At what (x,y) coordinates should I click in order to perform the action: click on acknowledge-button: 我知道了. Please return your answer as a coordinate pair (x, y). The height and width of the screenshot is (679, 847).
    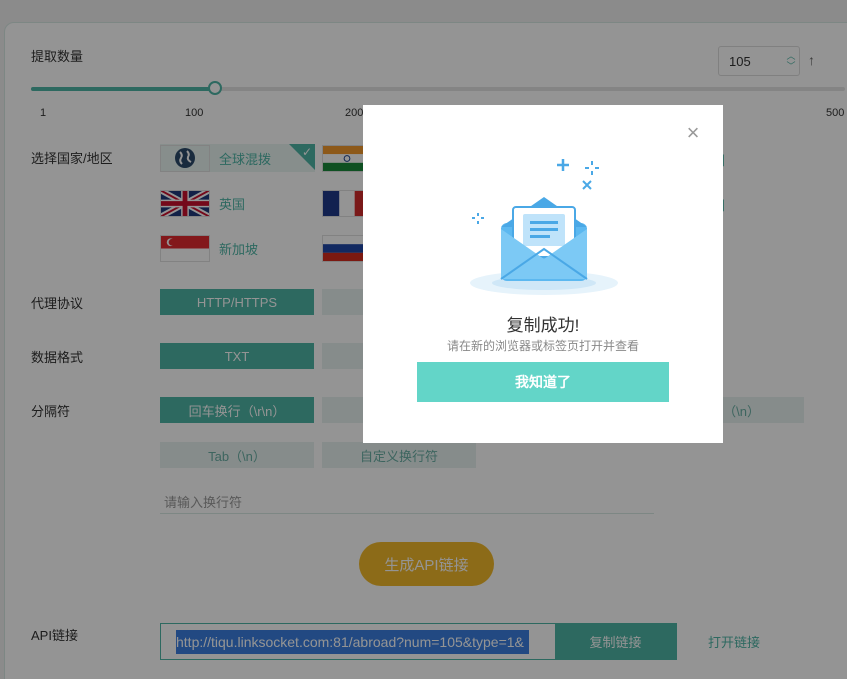
    Looking at the image, I should click on (543, 382).